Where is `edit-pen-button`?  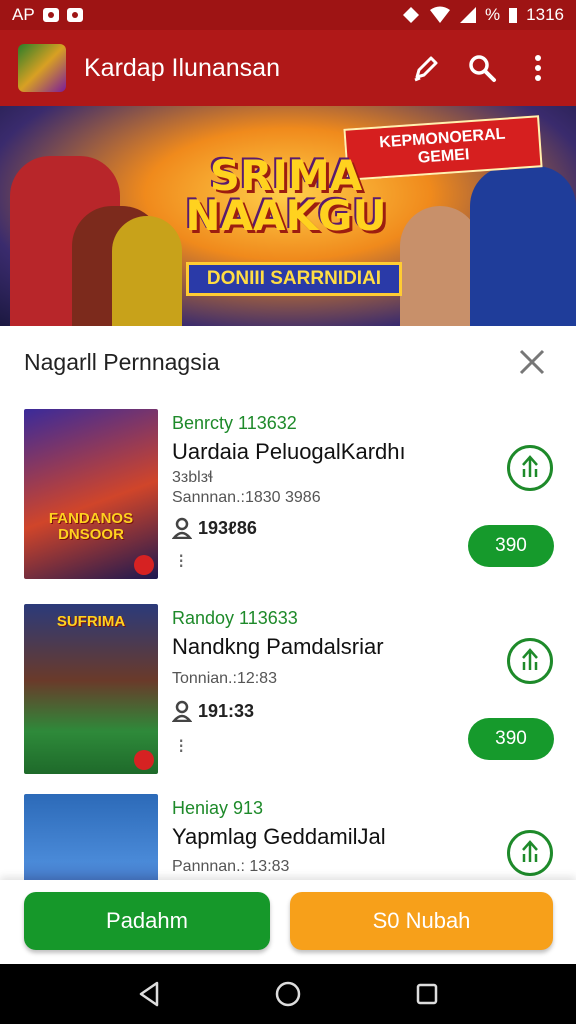
edit-pen-button is located at coordinates (426, 68).